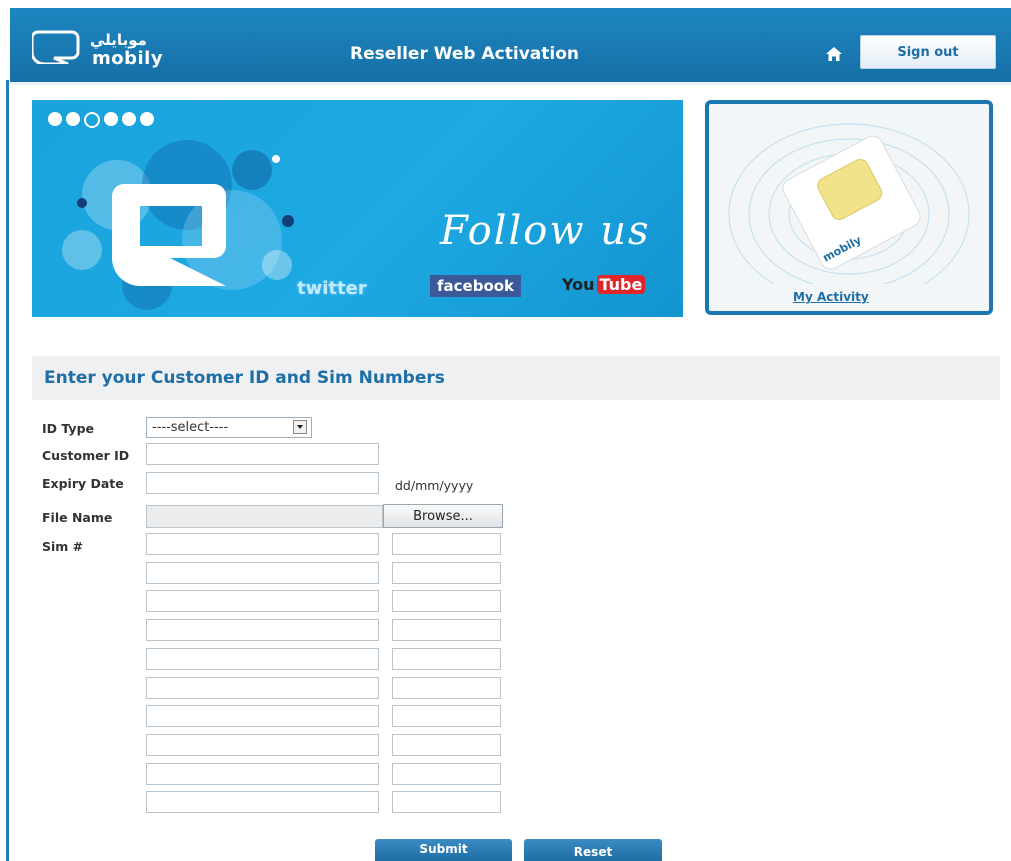  Describe the element at coordinates (169, 235) in the screenshot. I see `mobily-symbol-icon` at that location.